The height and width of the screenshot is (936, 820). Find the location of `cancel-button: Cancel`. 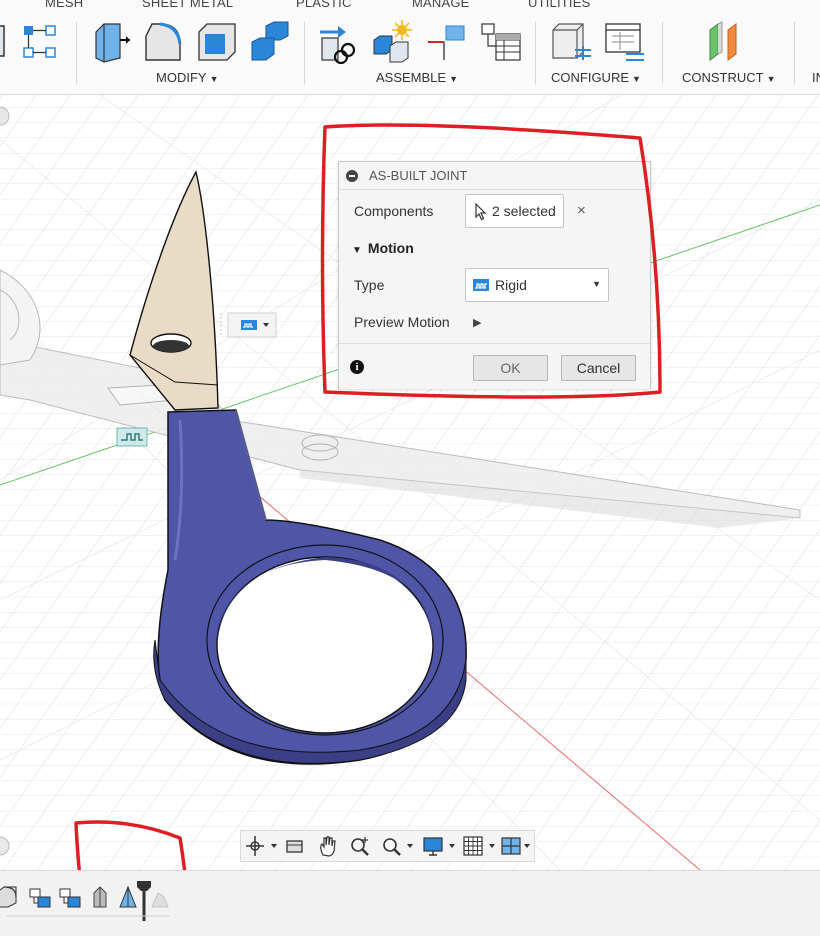

cancel-button: Cancel is located at coordinates (598, 368).